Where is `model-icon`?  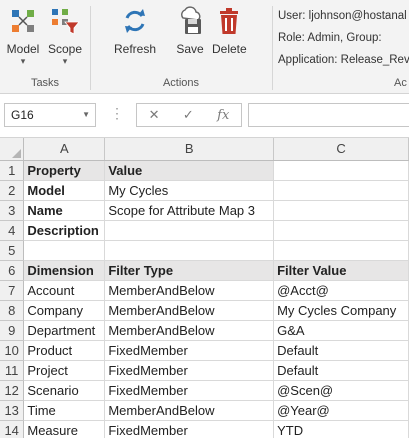
model-icon is located at coordinates (23, 21).